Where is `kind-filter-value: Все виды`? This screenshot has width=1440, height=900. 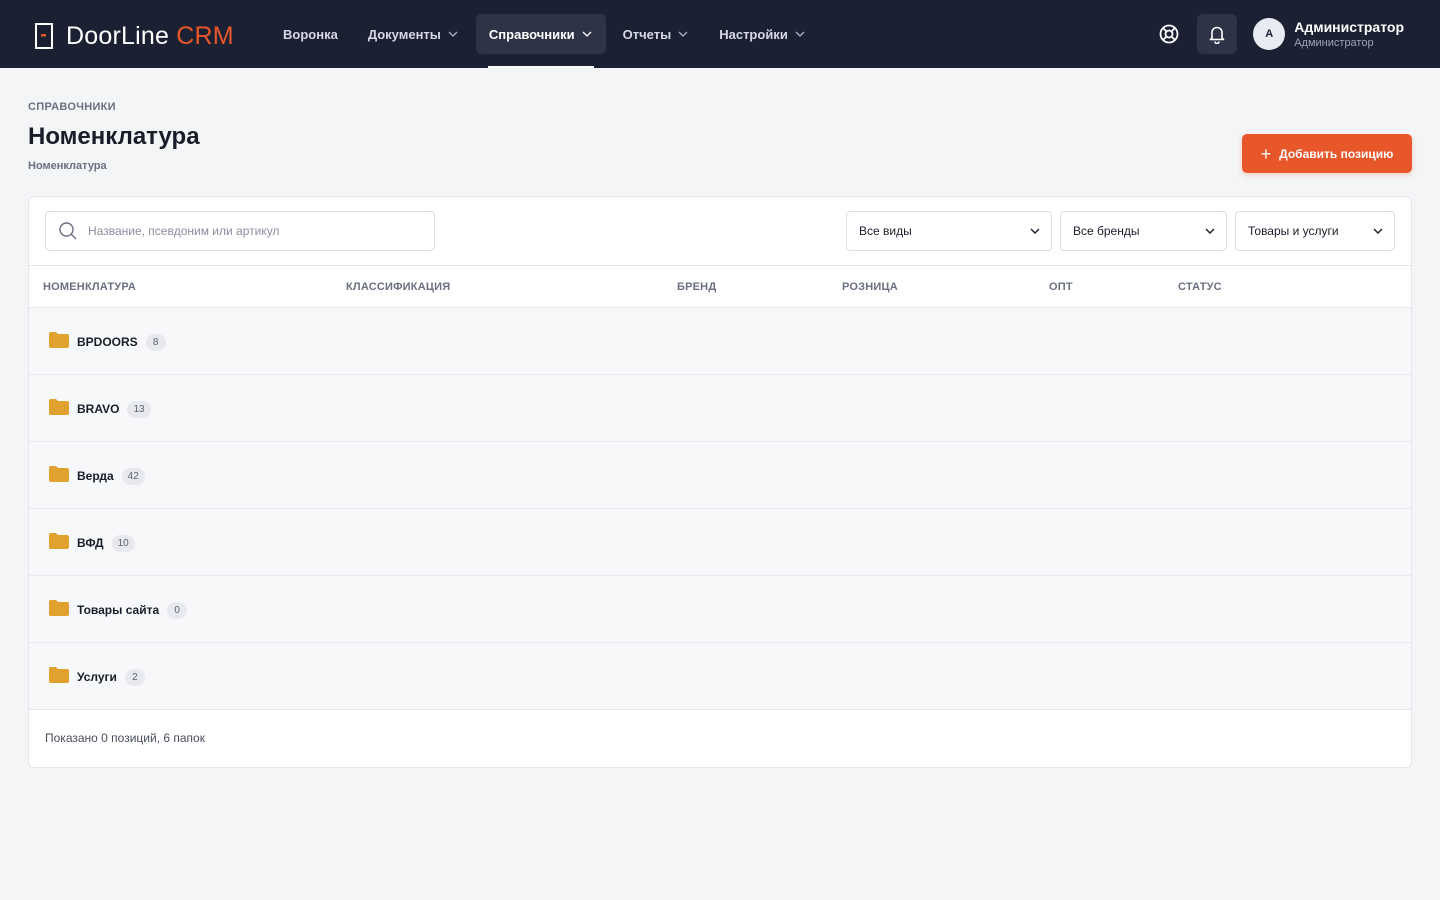 kind-filter-value: Все виды is located at coordinates (885, 231).